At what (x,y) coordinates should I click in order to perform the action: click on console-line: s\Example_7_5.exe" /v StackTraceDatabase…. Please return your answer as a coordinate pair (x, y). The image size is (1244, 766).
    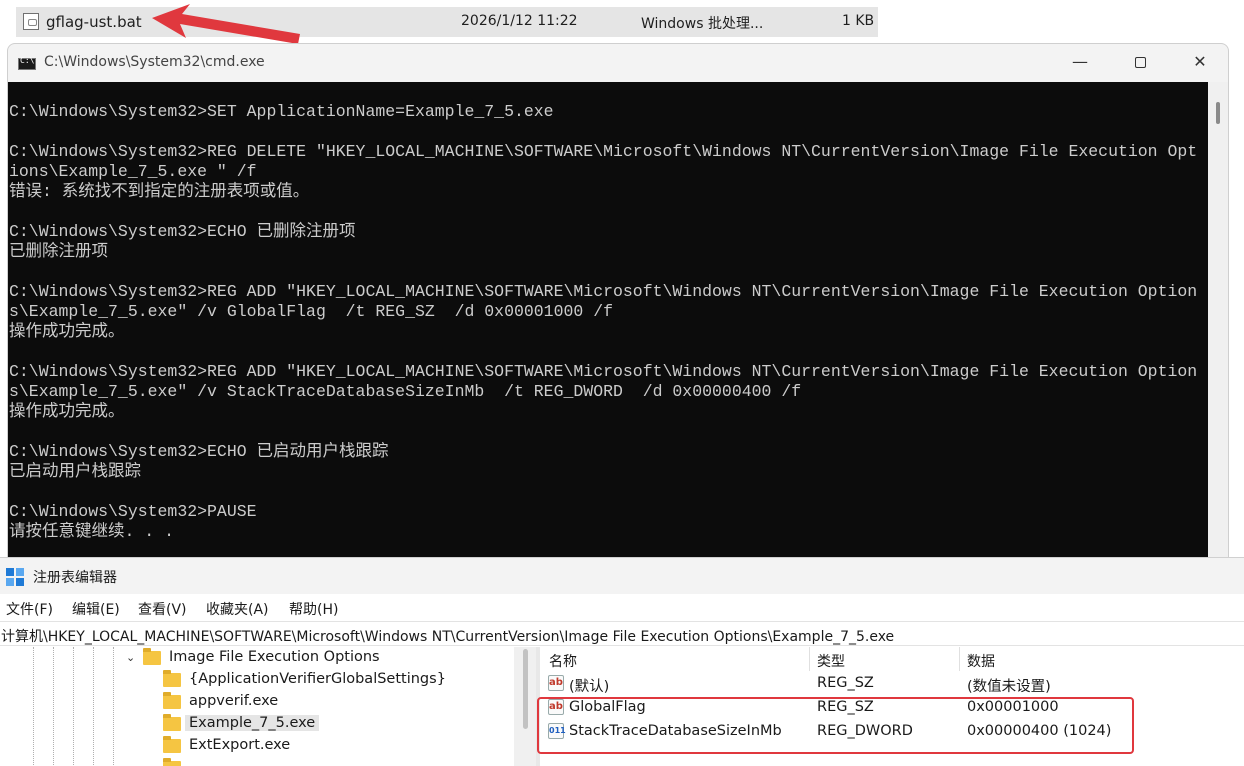
    Looking at the image, I should click on (405, 391).